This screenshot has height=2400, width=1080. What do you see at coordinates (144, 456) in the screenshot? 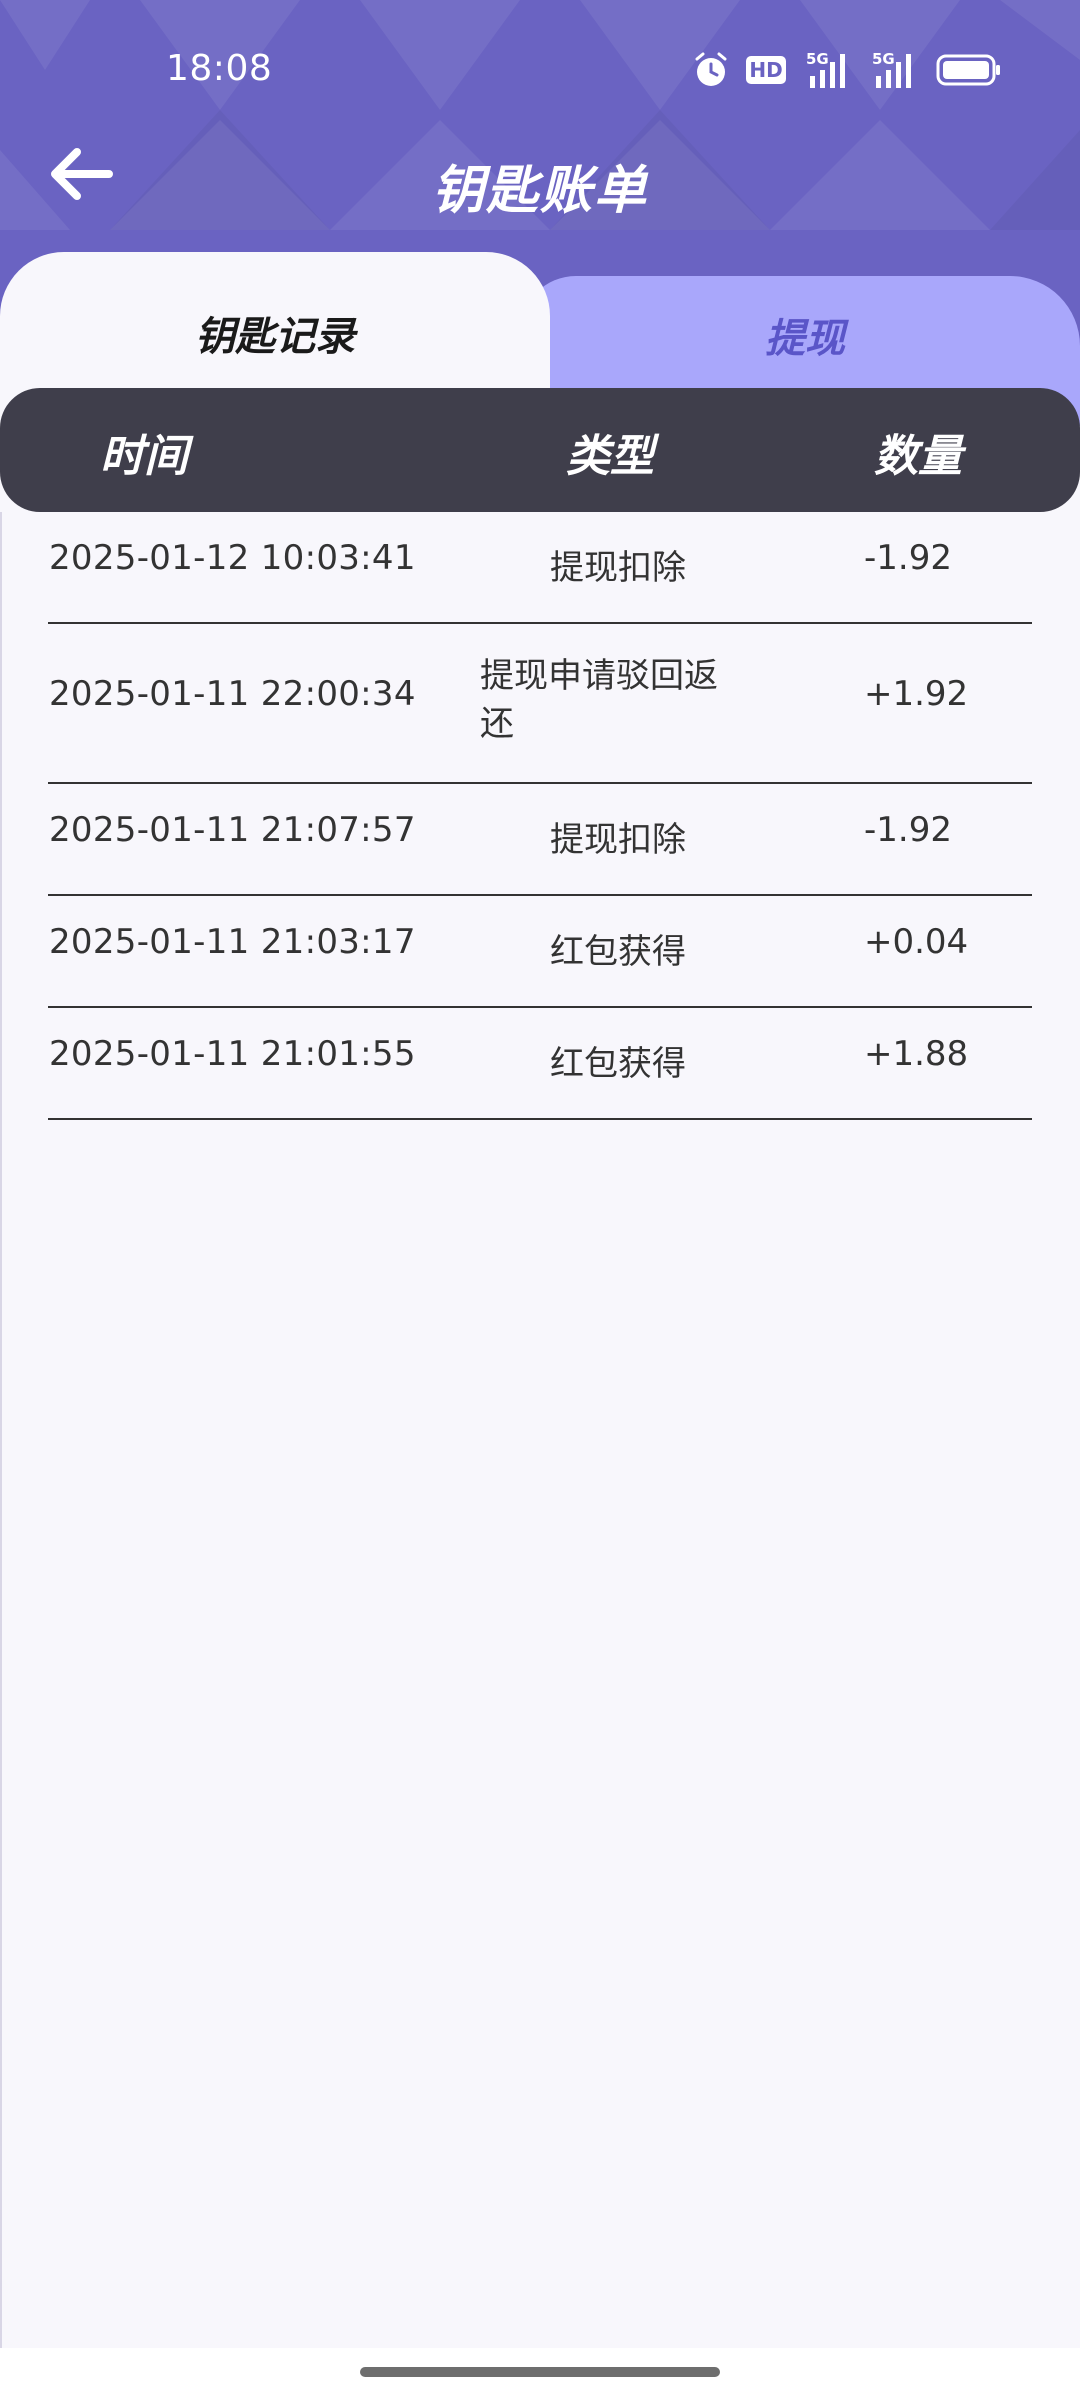
I see `column-header-time: 时间` at bounding box center [144, 456].